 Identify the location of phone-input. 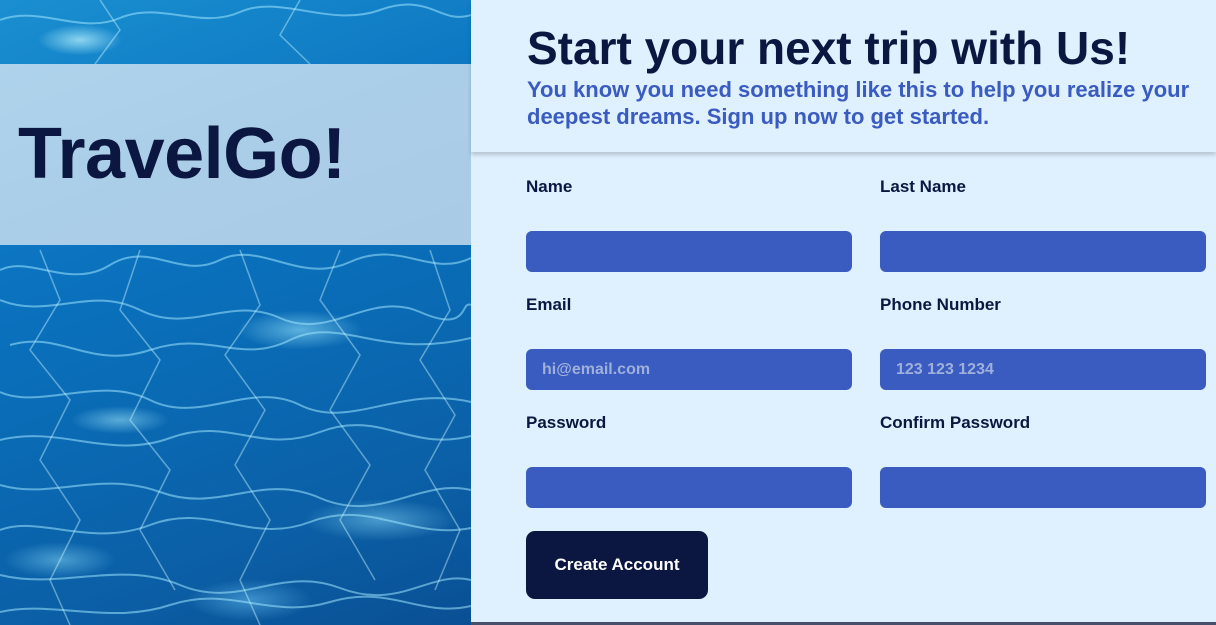
(1043, 369).